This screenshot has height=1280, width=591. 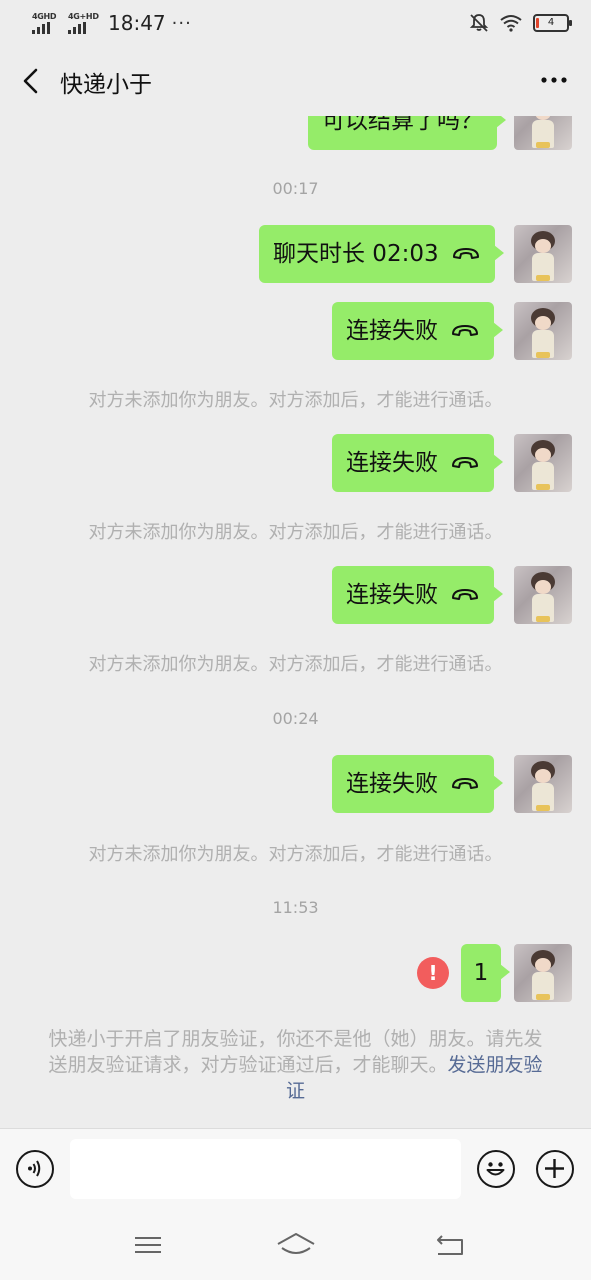 What do you see at coordinates (356, 254) in the screenshot?
I see `message-text: 聊天时长 02:03` at bounding box center [356, 254].